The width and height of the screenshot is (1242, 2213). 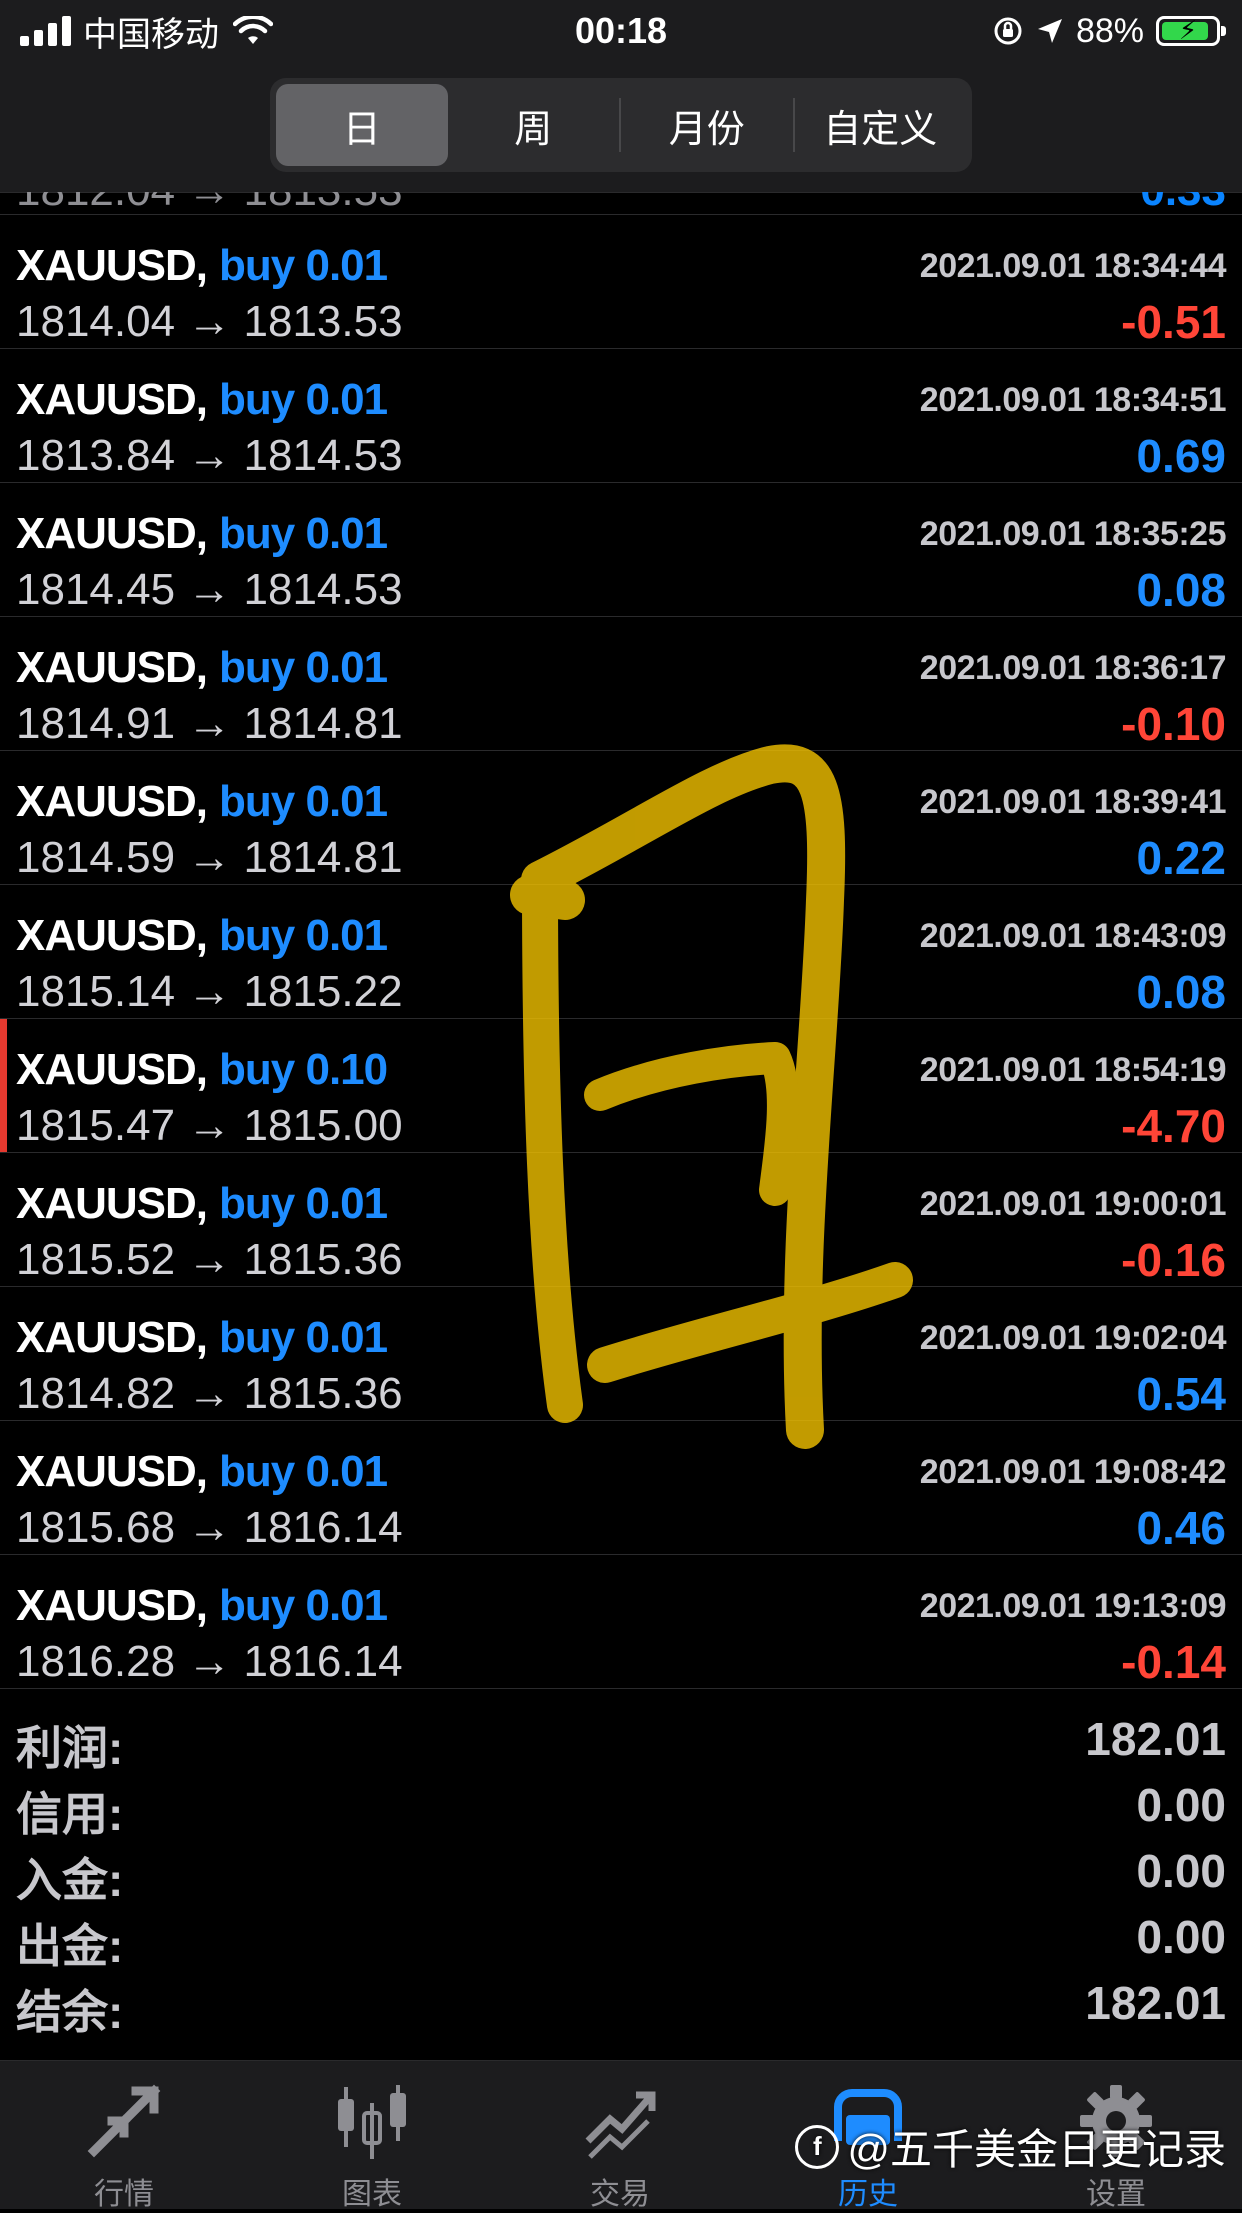 I want to click on deal-time: 2021.09.01 18:39:41, so click(x=1073, y=802).